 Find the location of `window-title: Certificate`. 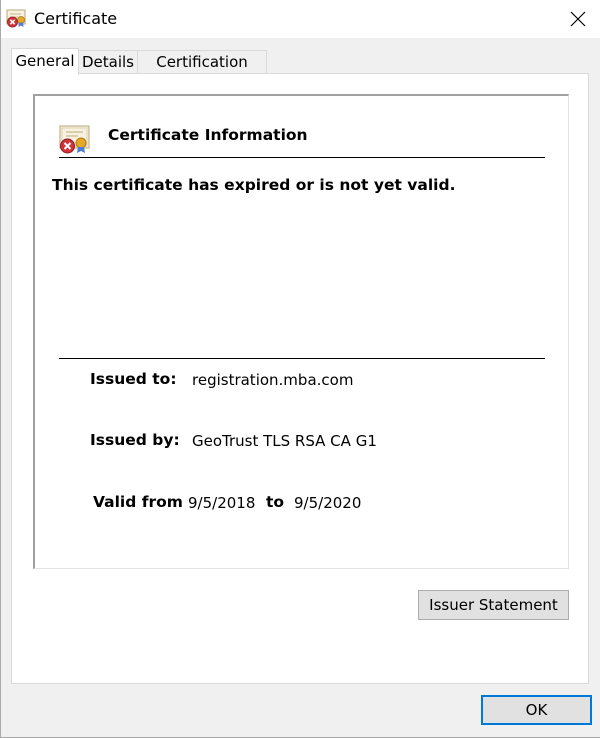

window-title: Certificate is located at coordinates (76, 18).